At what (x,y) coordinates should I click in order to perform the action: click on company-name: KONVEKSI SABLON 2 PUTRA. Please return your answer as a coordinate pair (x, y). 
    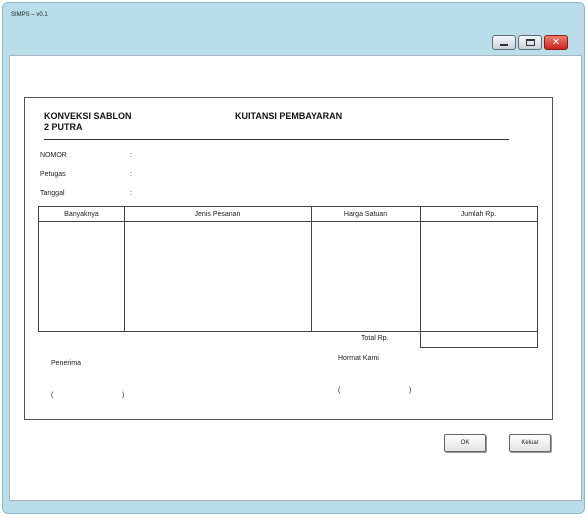
    Looking at the image, I should click on (99, 122).